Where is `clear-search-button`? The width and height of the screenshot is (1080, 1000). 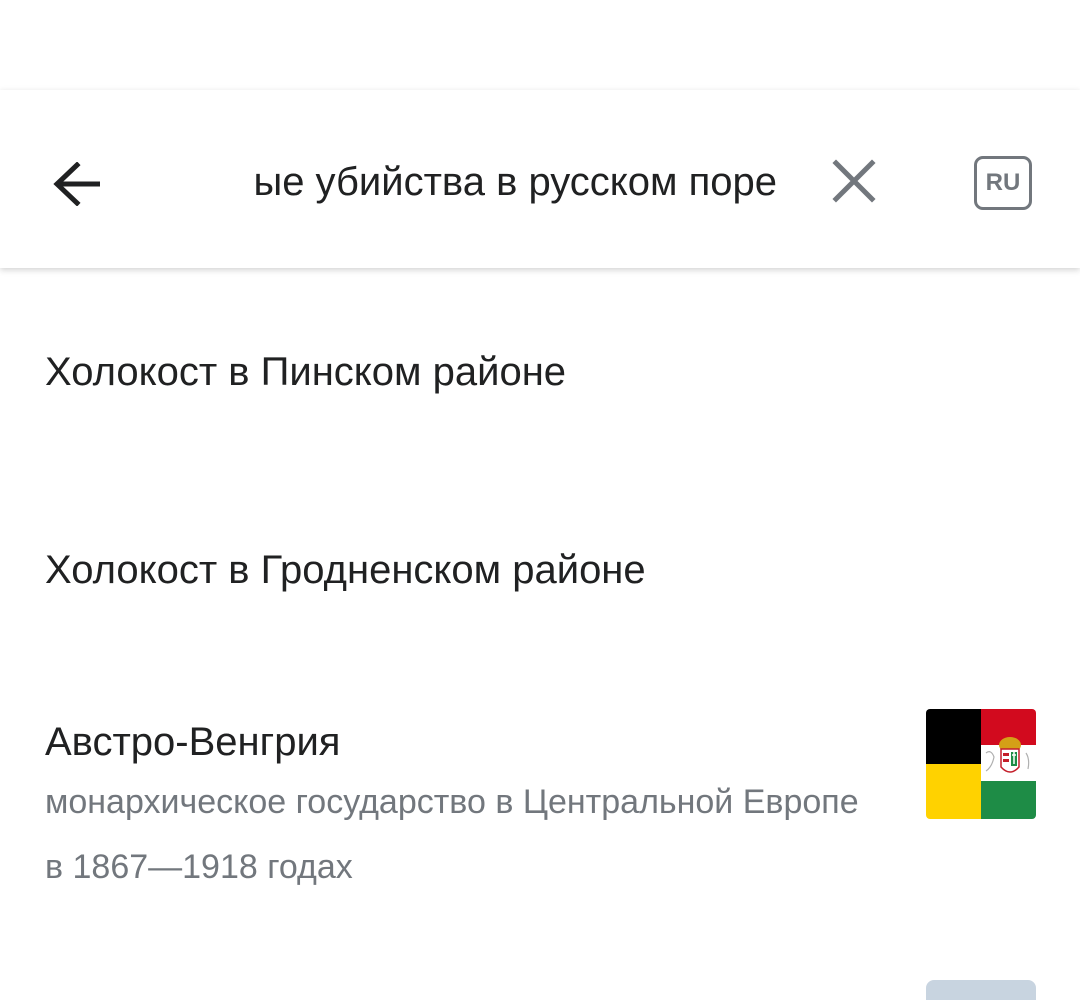
clear-search-button is located at coordinates (854, 181).